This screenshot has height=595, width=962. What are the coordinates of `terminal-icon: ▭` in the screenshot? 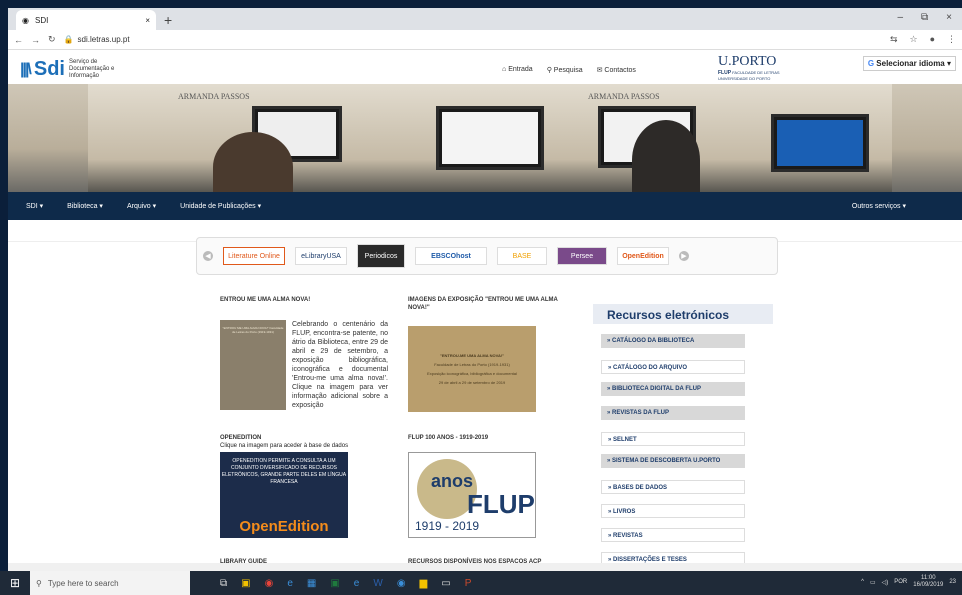 It's located at (445, 583).